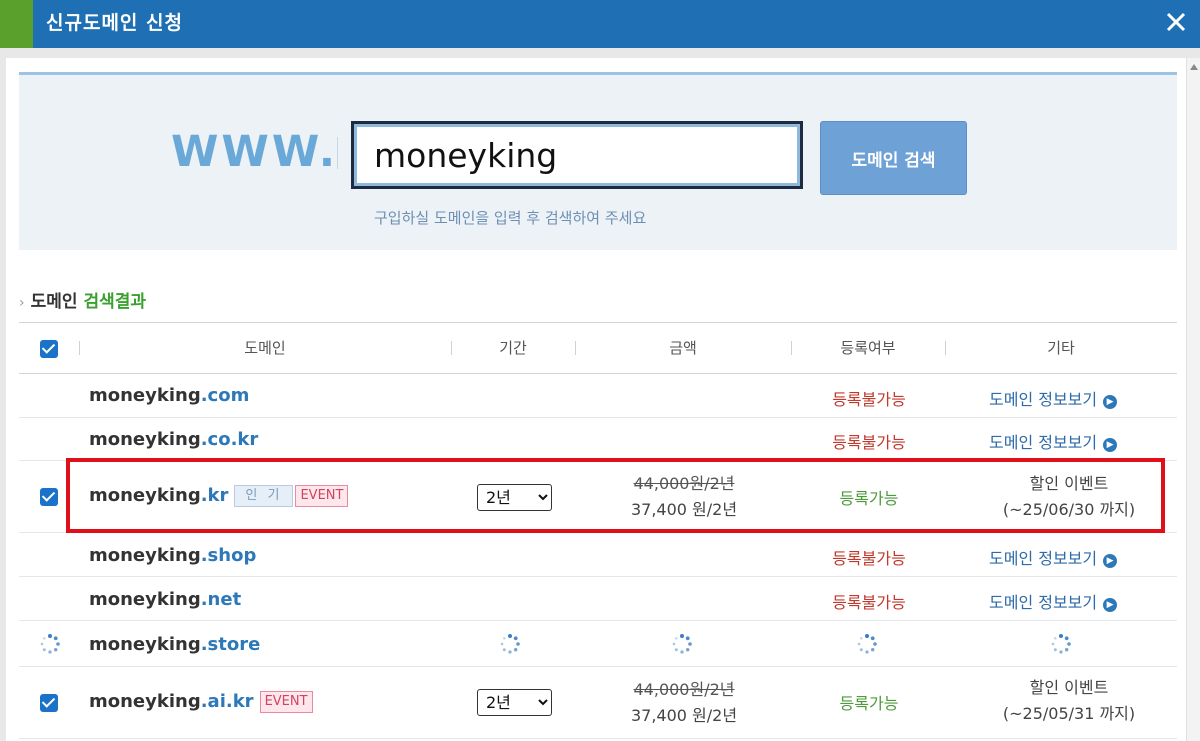 This screenshot has height=741, width=1200. What do you see at coordinates (868, 348) in the screenshot?
I see `col-status: 등록여부` at bounding box center [868, 348].